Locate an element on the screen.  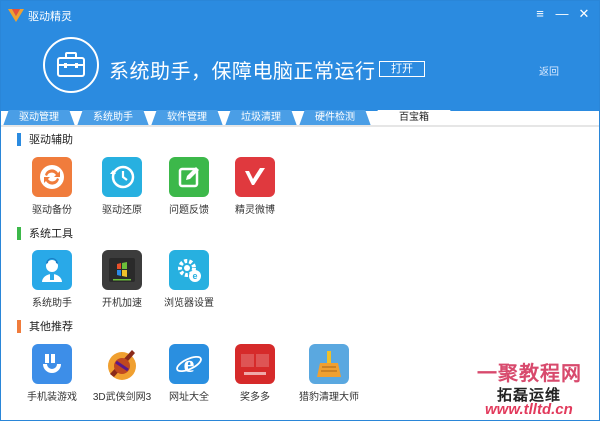
app-lottery: 奖多多 is located at coordinates (255, 373).